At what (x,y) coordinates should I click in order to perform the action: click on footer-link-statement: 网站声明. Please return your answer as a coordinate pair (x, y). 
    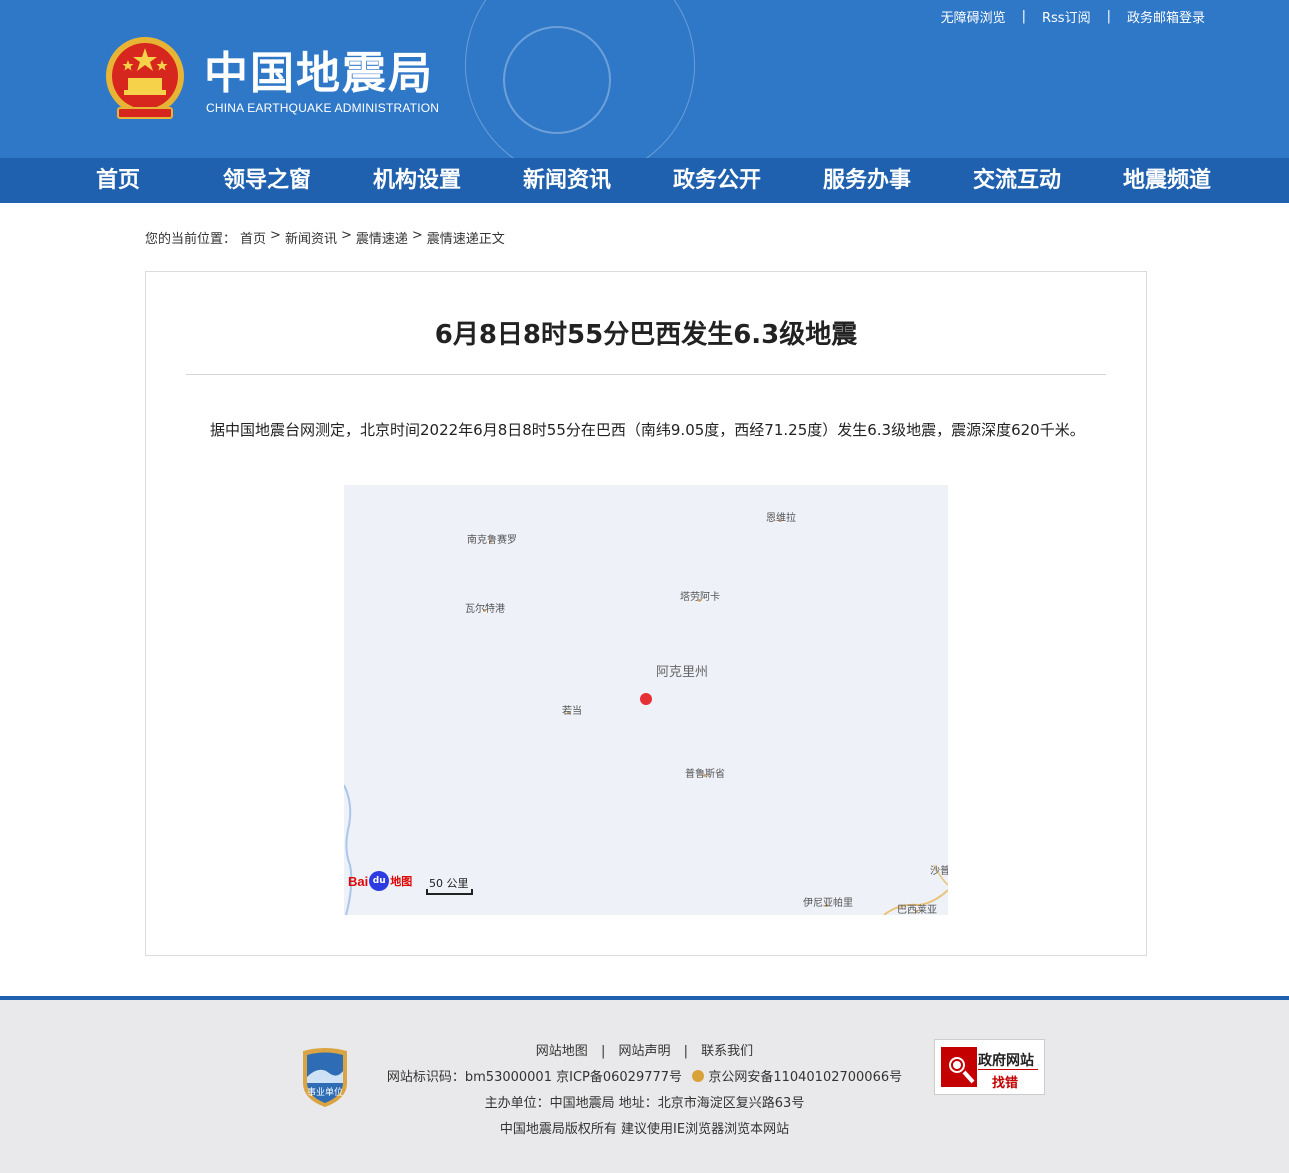
    Looking at the image, I should click on (644, 1051).